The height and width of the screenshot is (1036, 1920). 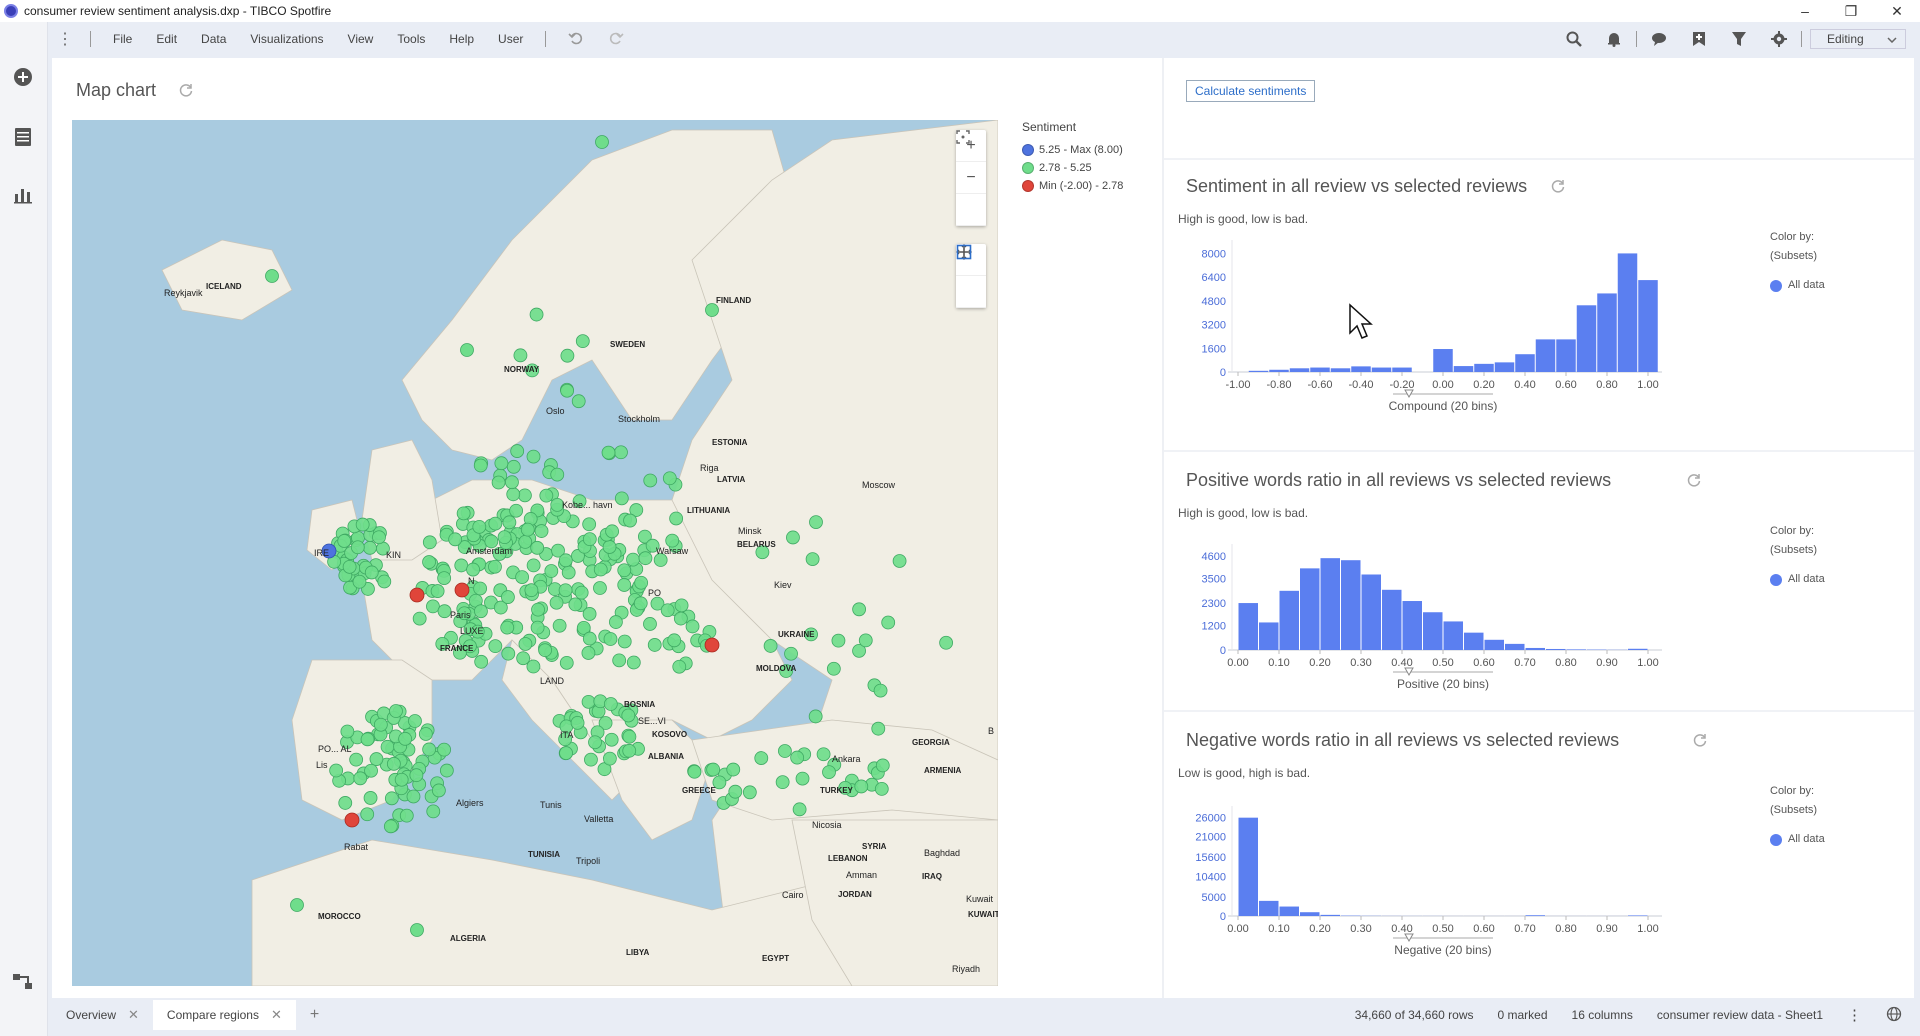 I want to click on rectangle-select-icon, so click(x=971, y=276).